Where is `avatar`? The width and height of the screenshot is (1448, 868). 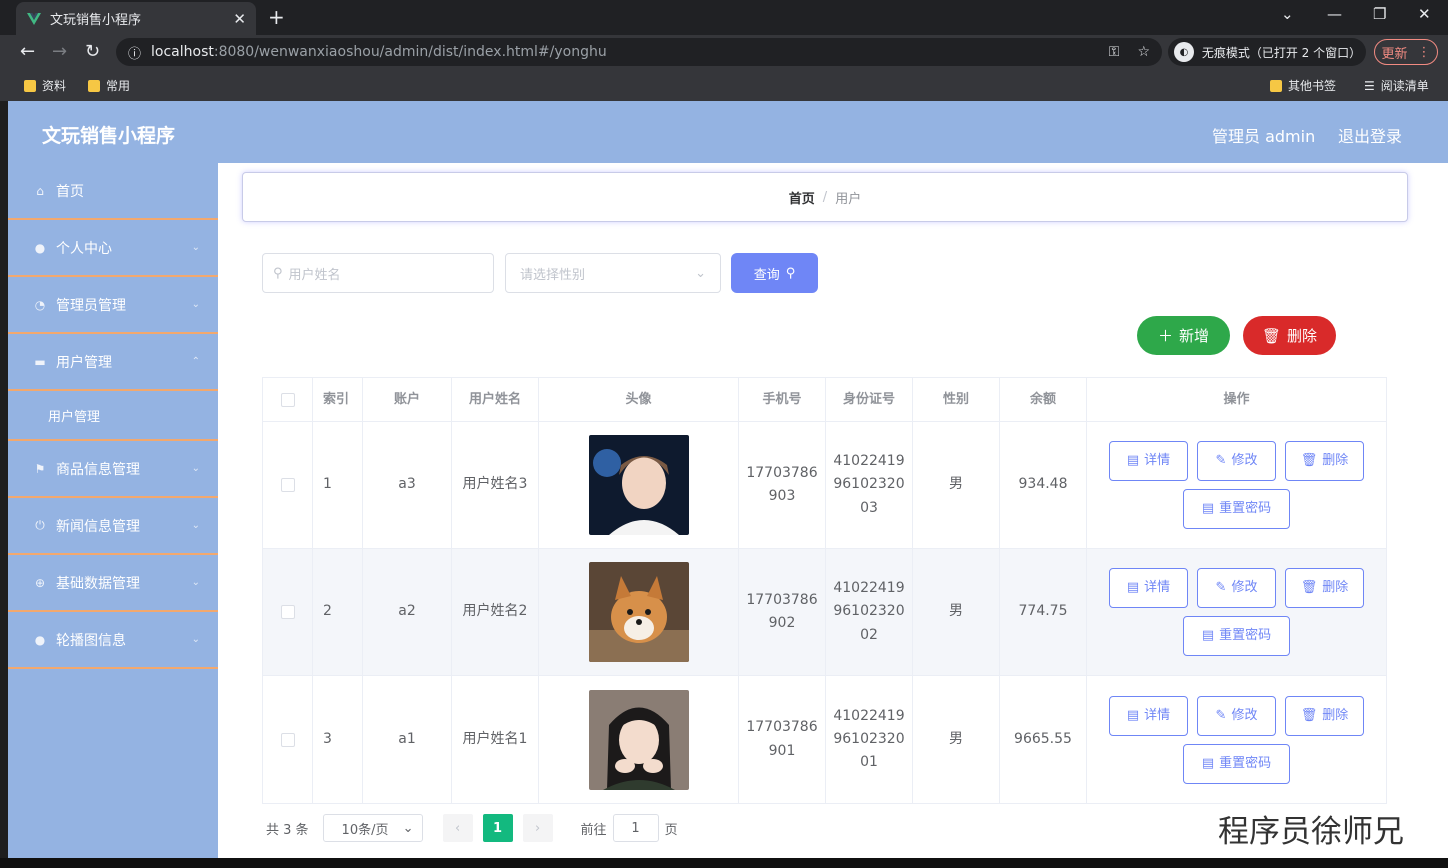 avatar is located at coordinates (638, 485).